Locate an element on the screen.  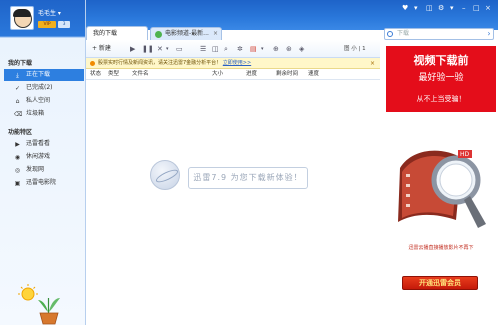
options-dropdown-icon: ▾ is located at coordinates (452, 8).